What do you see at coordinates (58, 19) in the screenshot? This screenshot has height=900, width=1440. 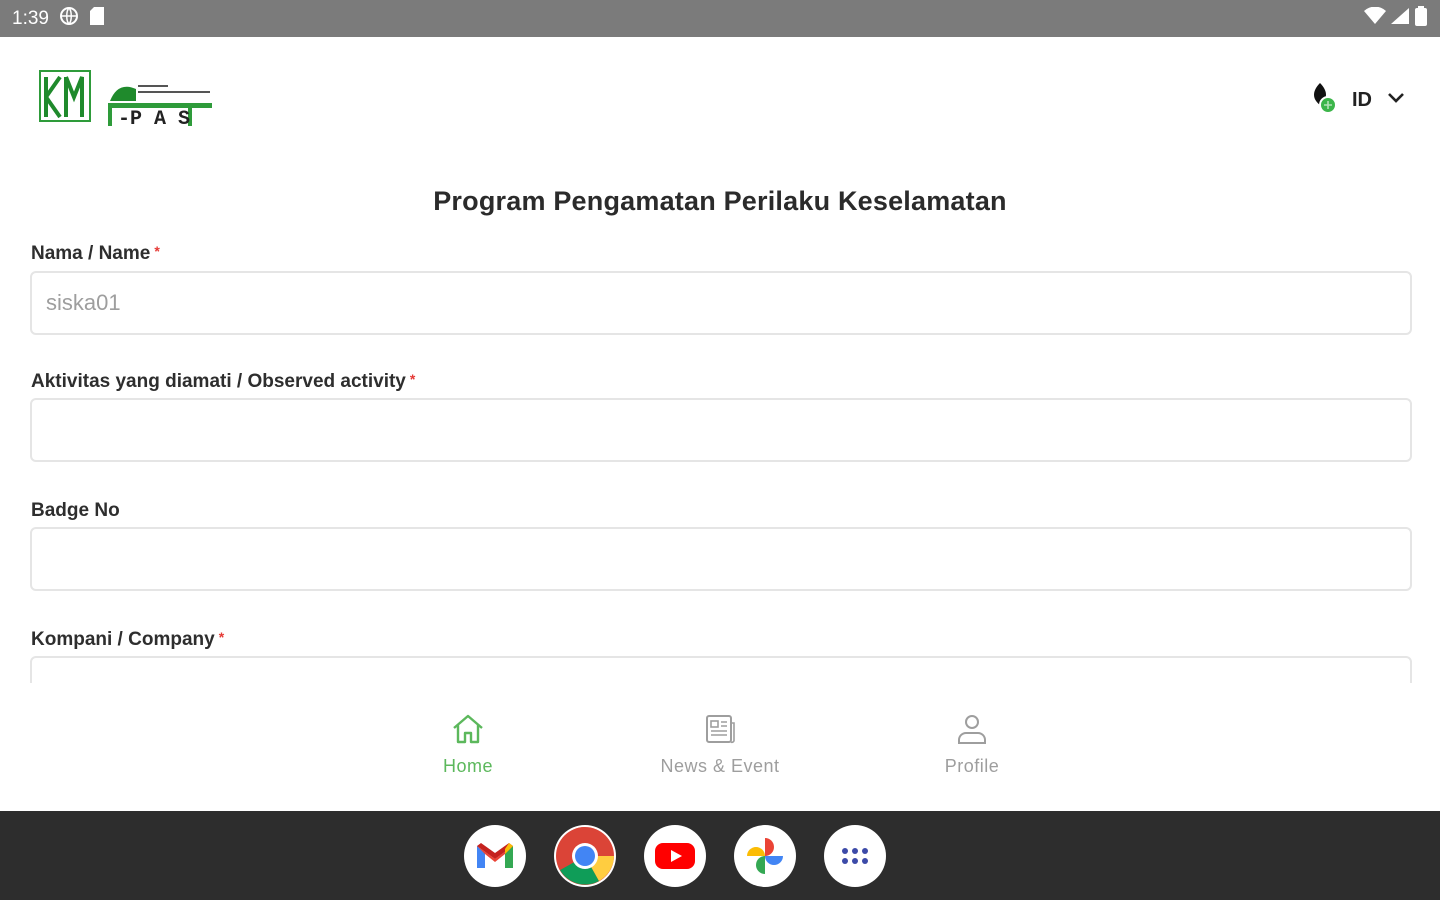 I see `status-left: 1:39` at bounding box center [58, 19].